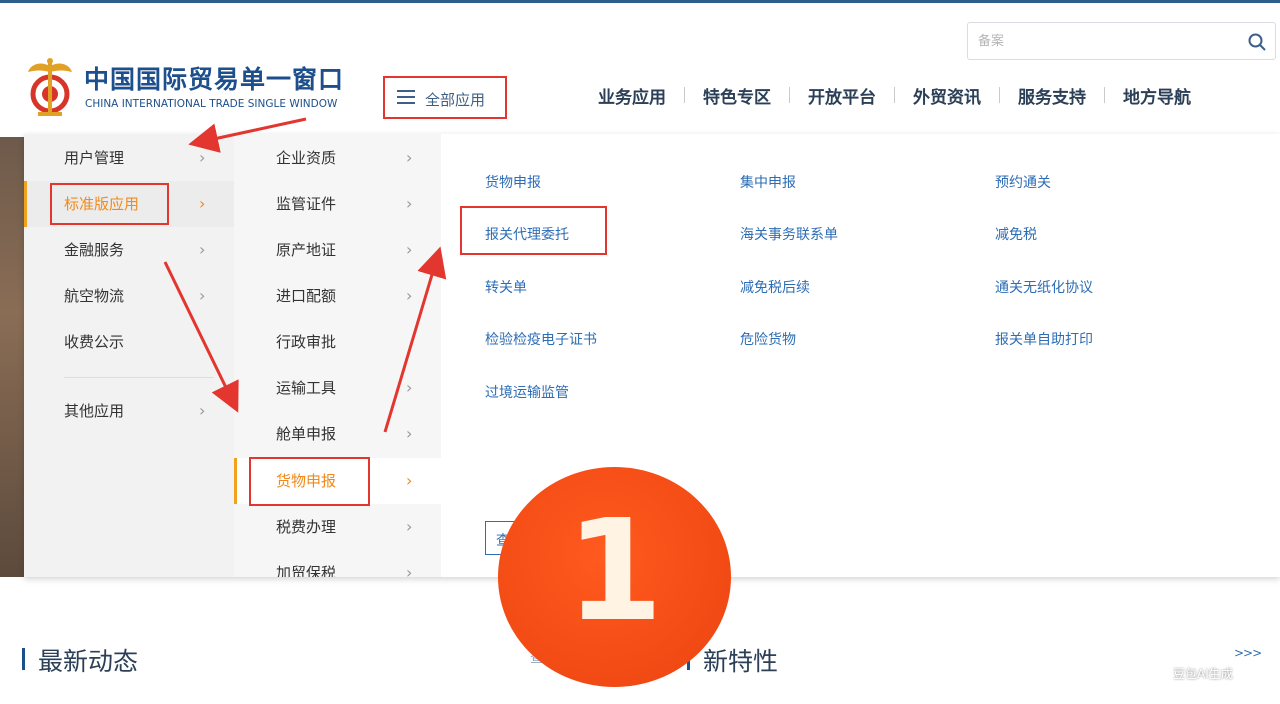 This screenshot has width=1280, height=704. What do you see at coordinates (842, 95) in the screenshot?
I see `nav-open-platform: 开放平台` at bounding box center [842, 95].